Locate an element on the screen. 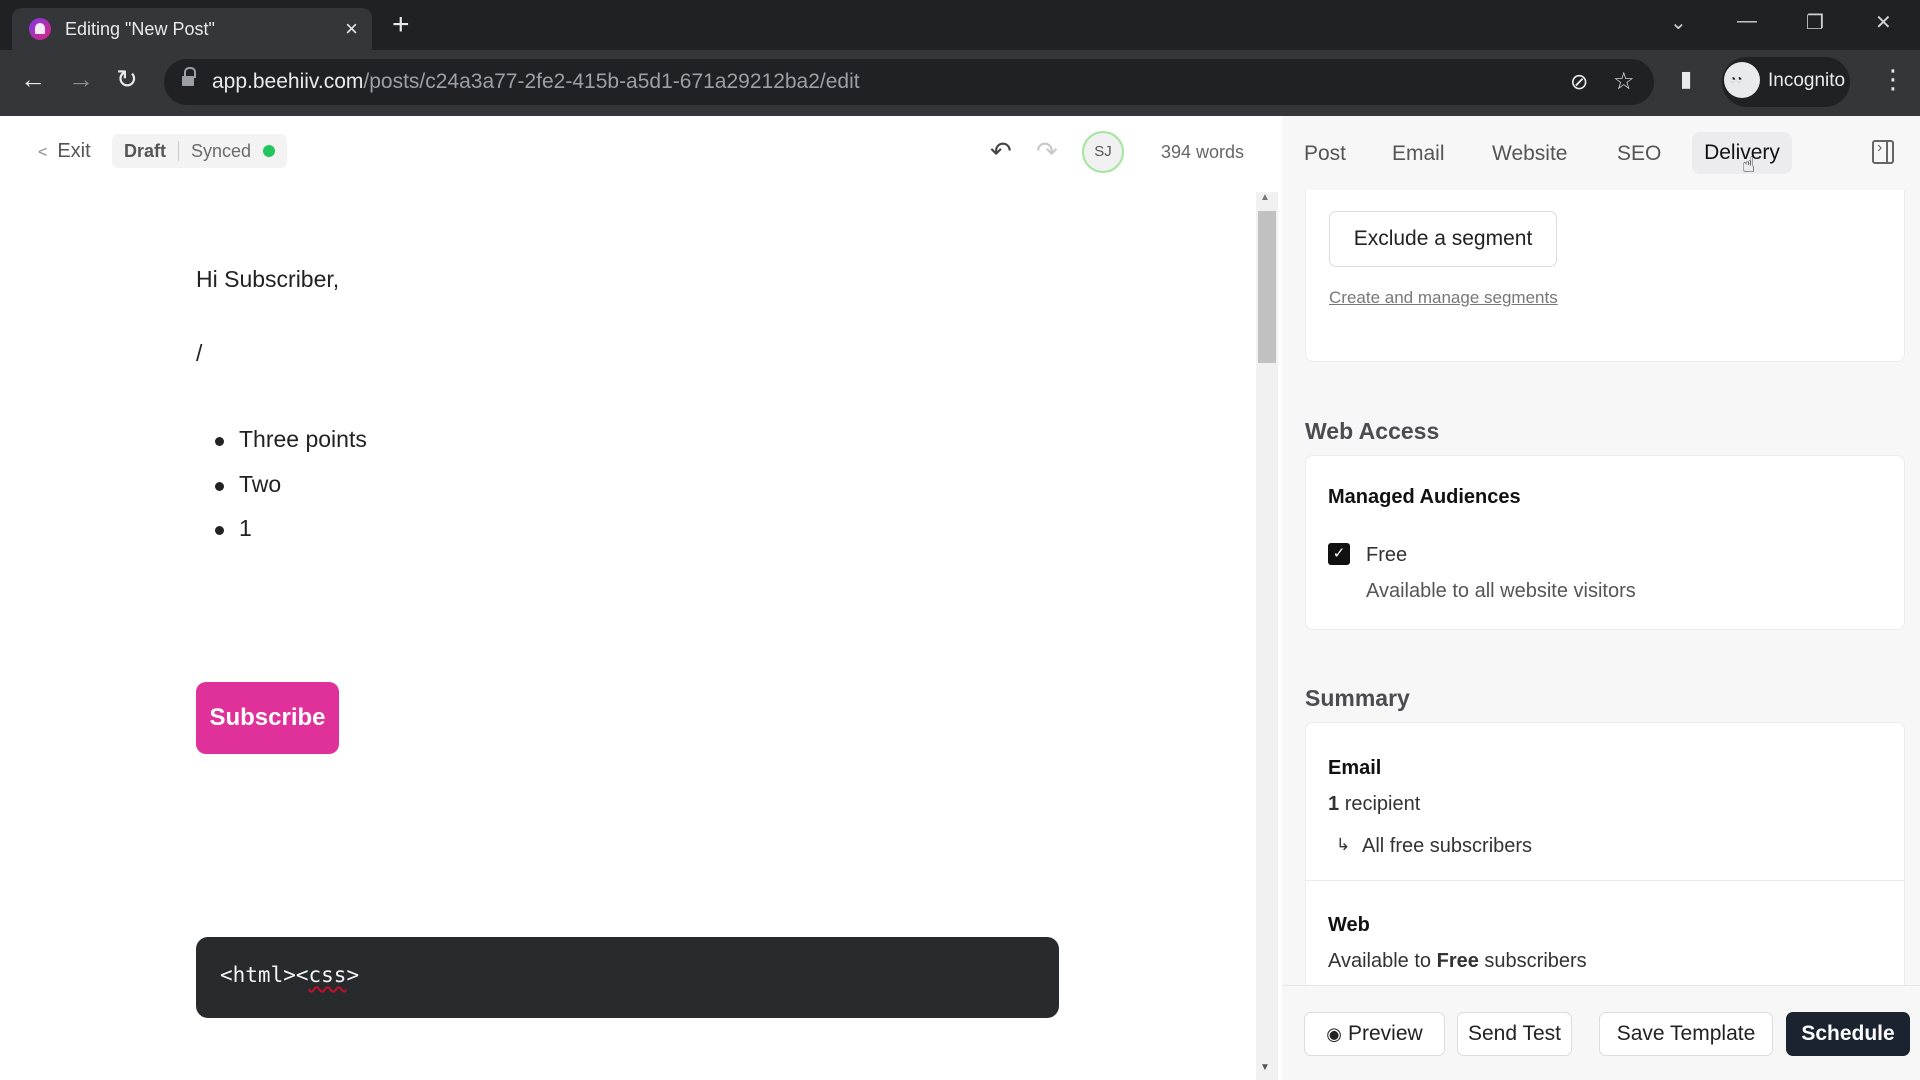 The width and height of the screenshot is (1920, 1080). list-item: 1 is located at coordinates (245, 528).